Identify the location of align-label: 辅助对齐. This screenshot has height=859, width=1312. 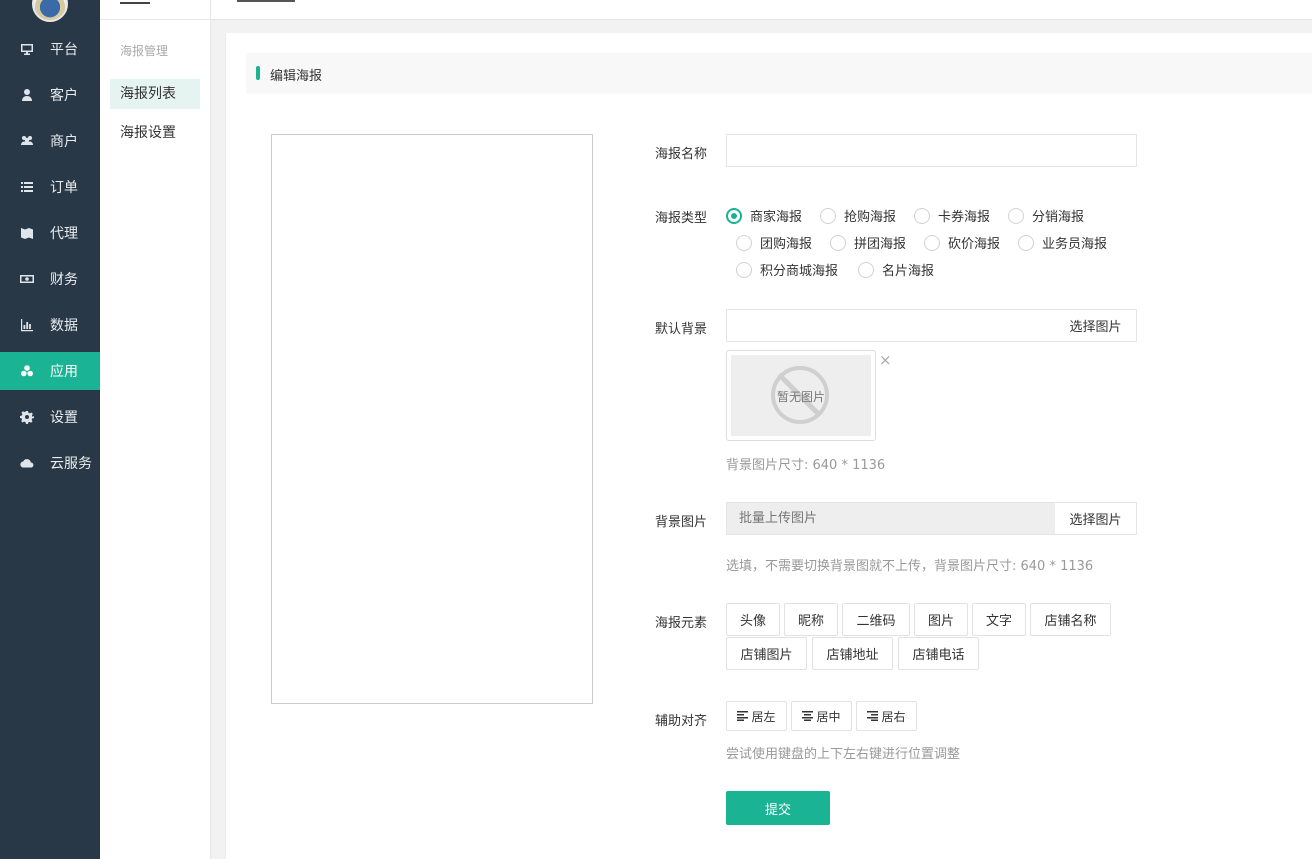
(681, 721).